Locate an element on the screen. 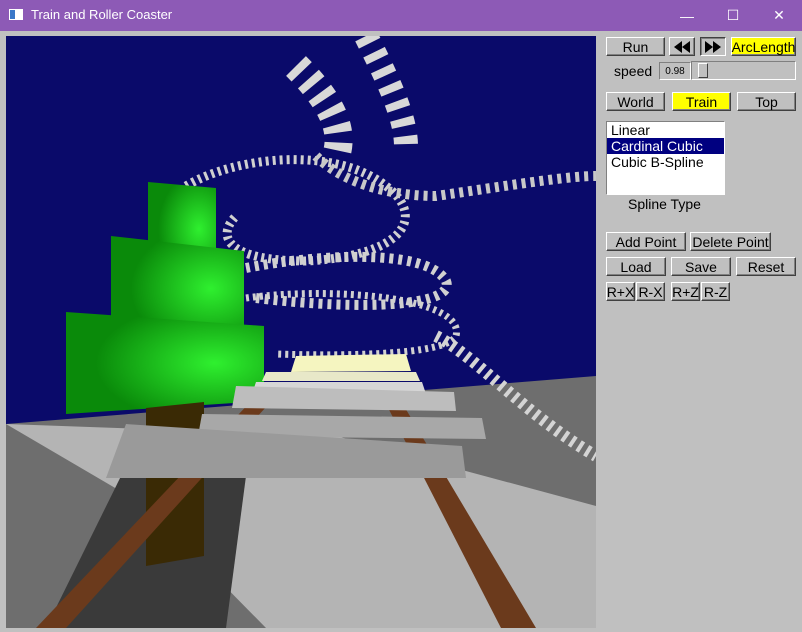 This screenshot has width=802, height=632. spline-option-cardinal-cubic: Cardinal Cubic is located at coordinates (665, 146).